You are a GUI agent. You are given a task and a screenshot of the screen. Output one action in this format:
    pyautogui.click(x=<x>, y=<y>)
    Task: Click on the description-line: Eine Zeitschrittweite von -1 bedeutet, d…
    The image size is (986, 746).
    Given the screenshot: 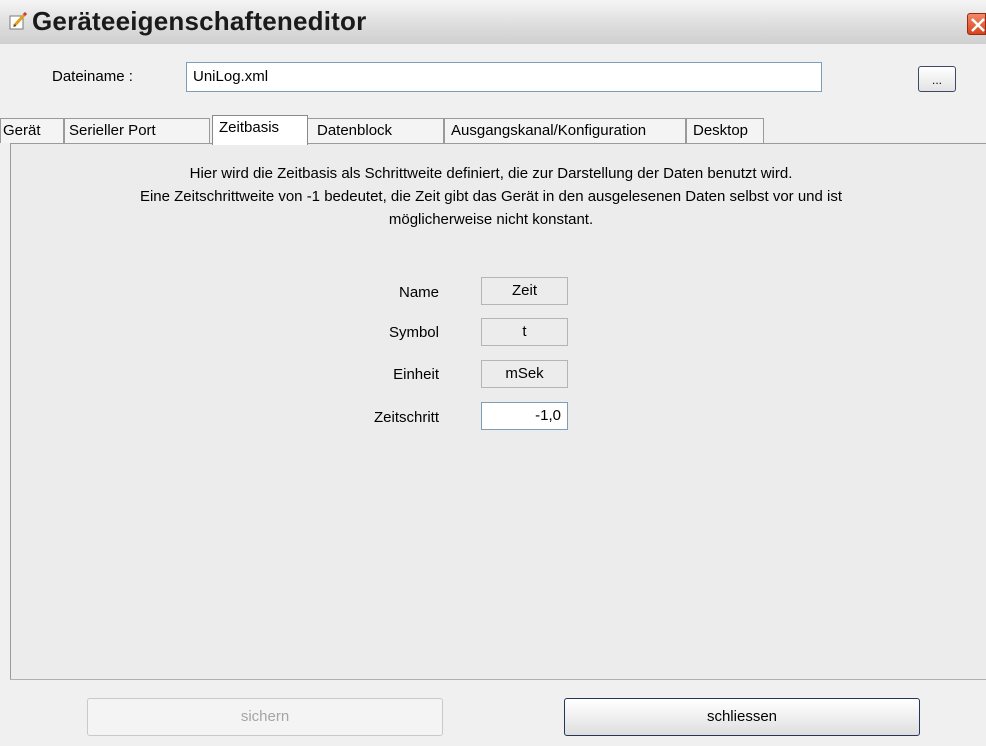 What is the action you would take?
    pyautogui.click(x=491, y=196)
    